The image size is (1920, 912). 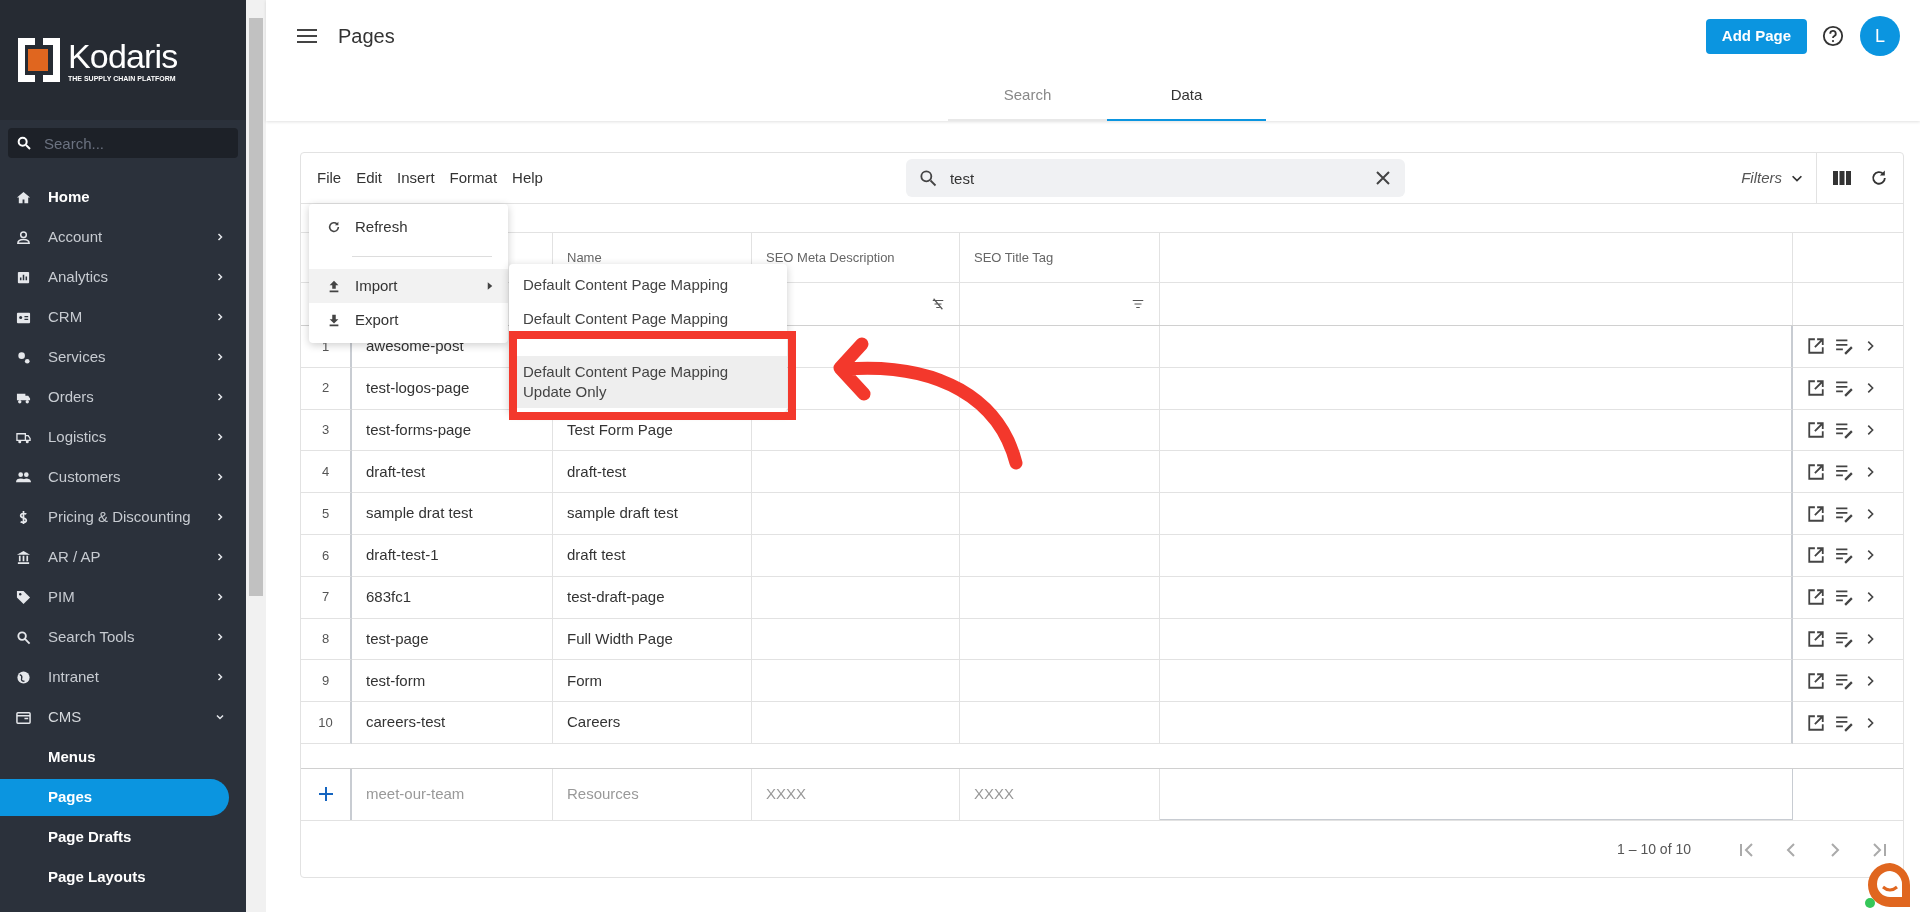 What do you see at coordinates (416, 178) in the screenshot?
I see `menu-item: Insert` at bounding box center [416, 178].